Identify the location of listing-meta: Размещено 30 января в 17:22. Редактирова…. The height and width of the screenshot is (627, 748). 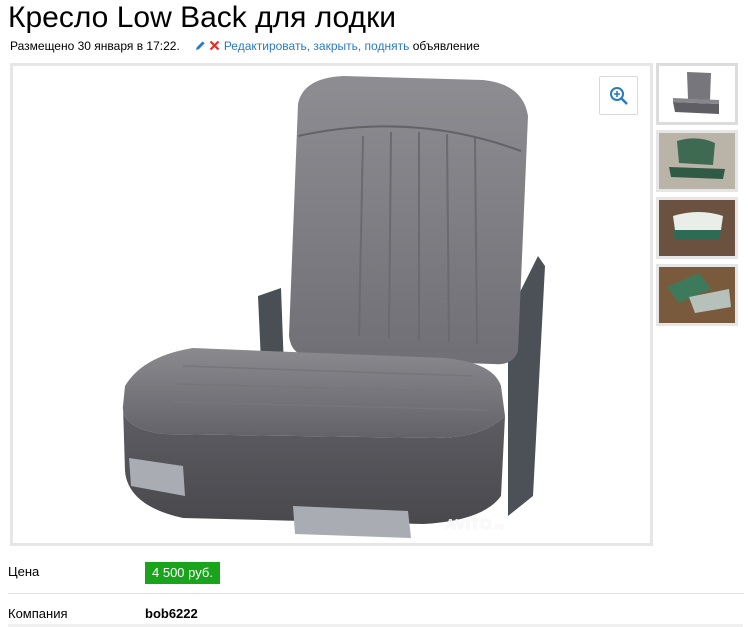
(245, 46).